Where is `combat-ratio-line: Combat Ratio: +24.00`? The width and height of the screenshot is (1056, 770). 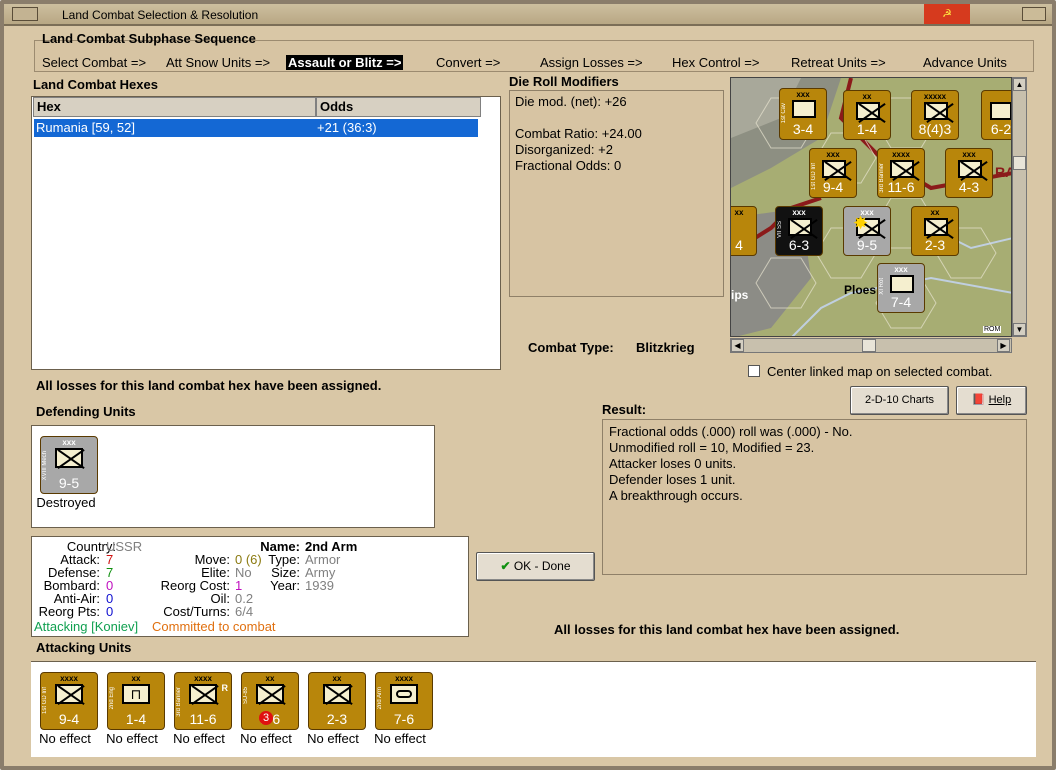
combat-ratio-line: Combat Ratio: +24.00 is located at coordinates (578, 133).